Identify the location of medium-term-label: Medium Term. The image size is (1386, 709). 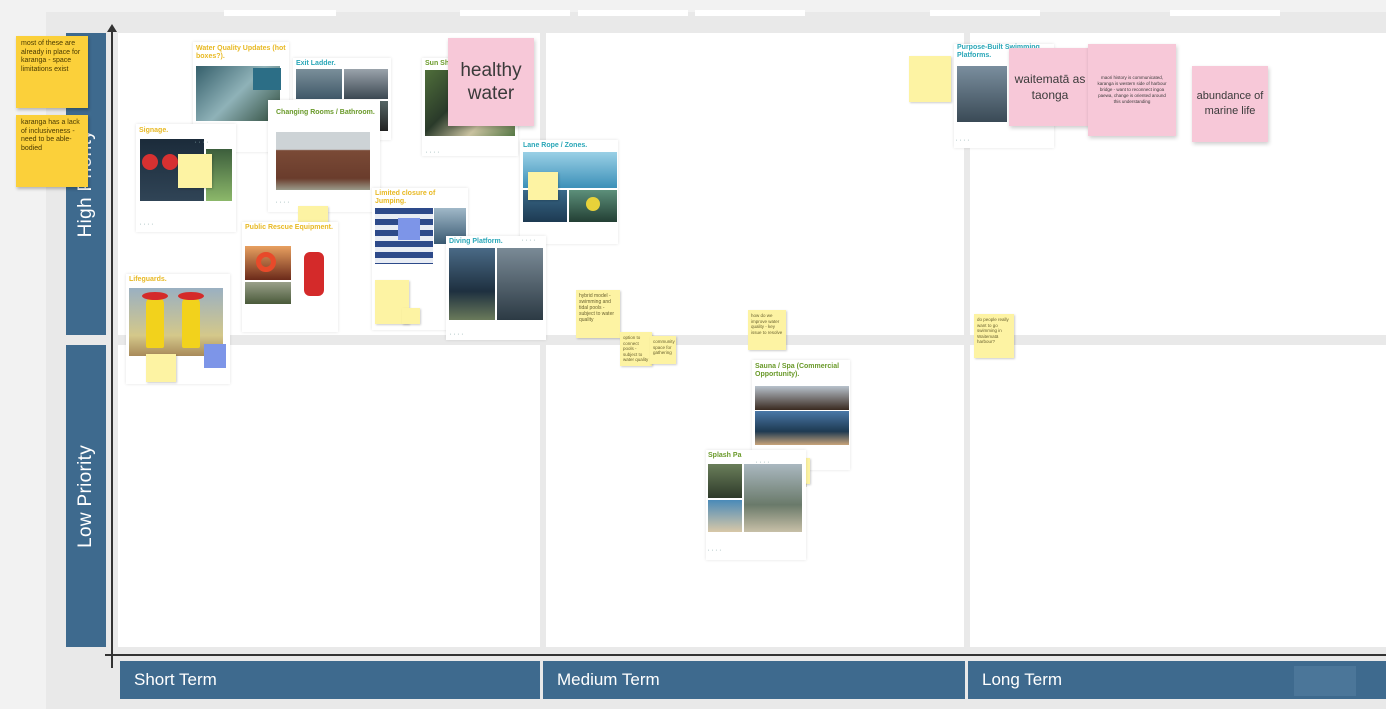
(608, 679).